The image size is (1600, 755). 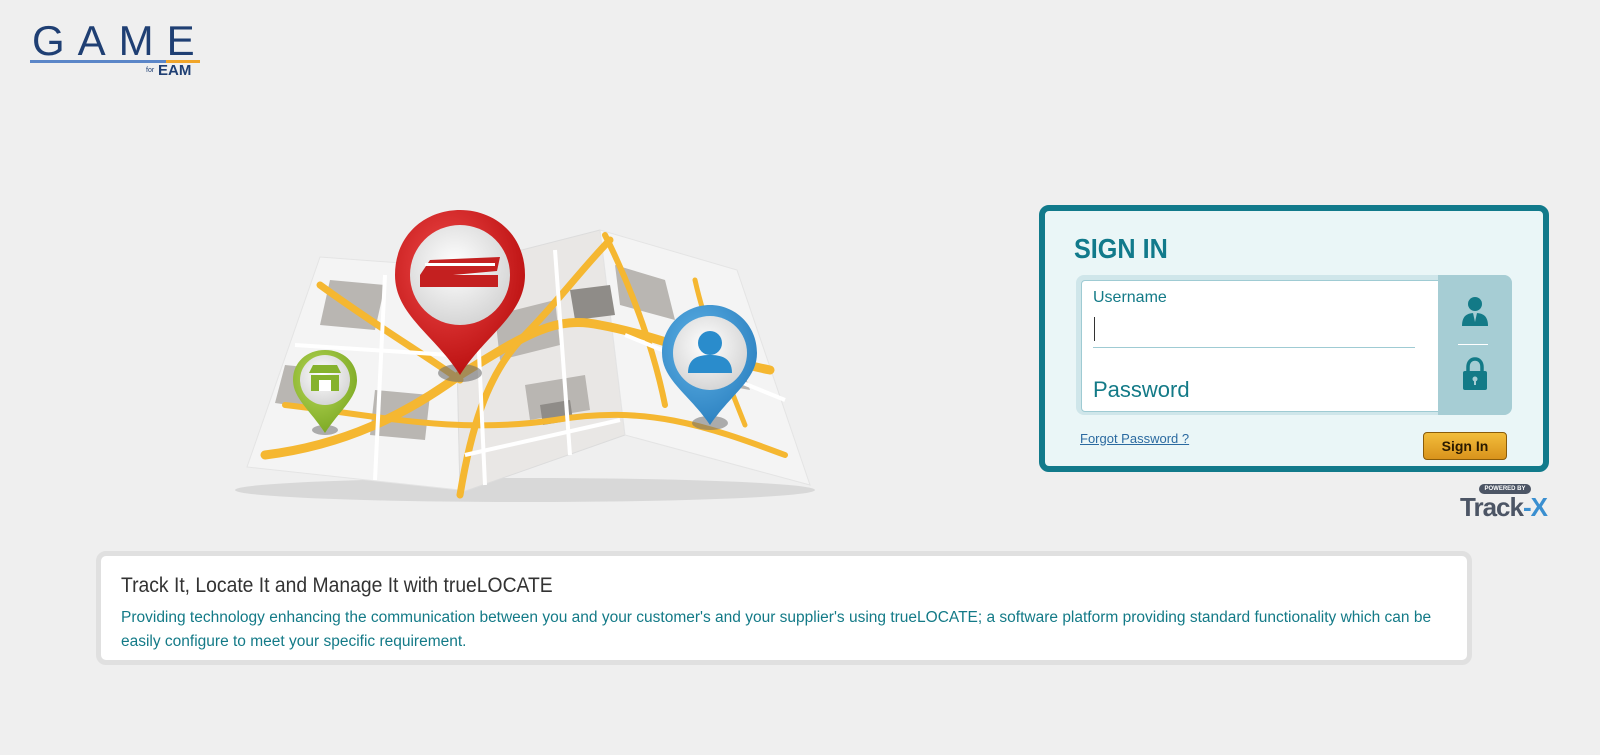 I want to click on user-icon, so click(x=1475, y=311).